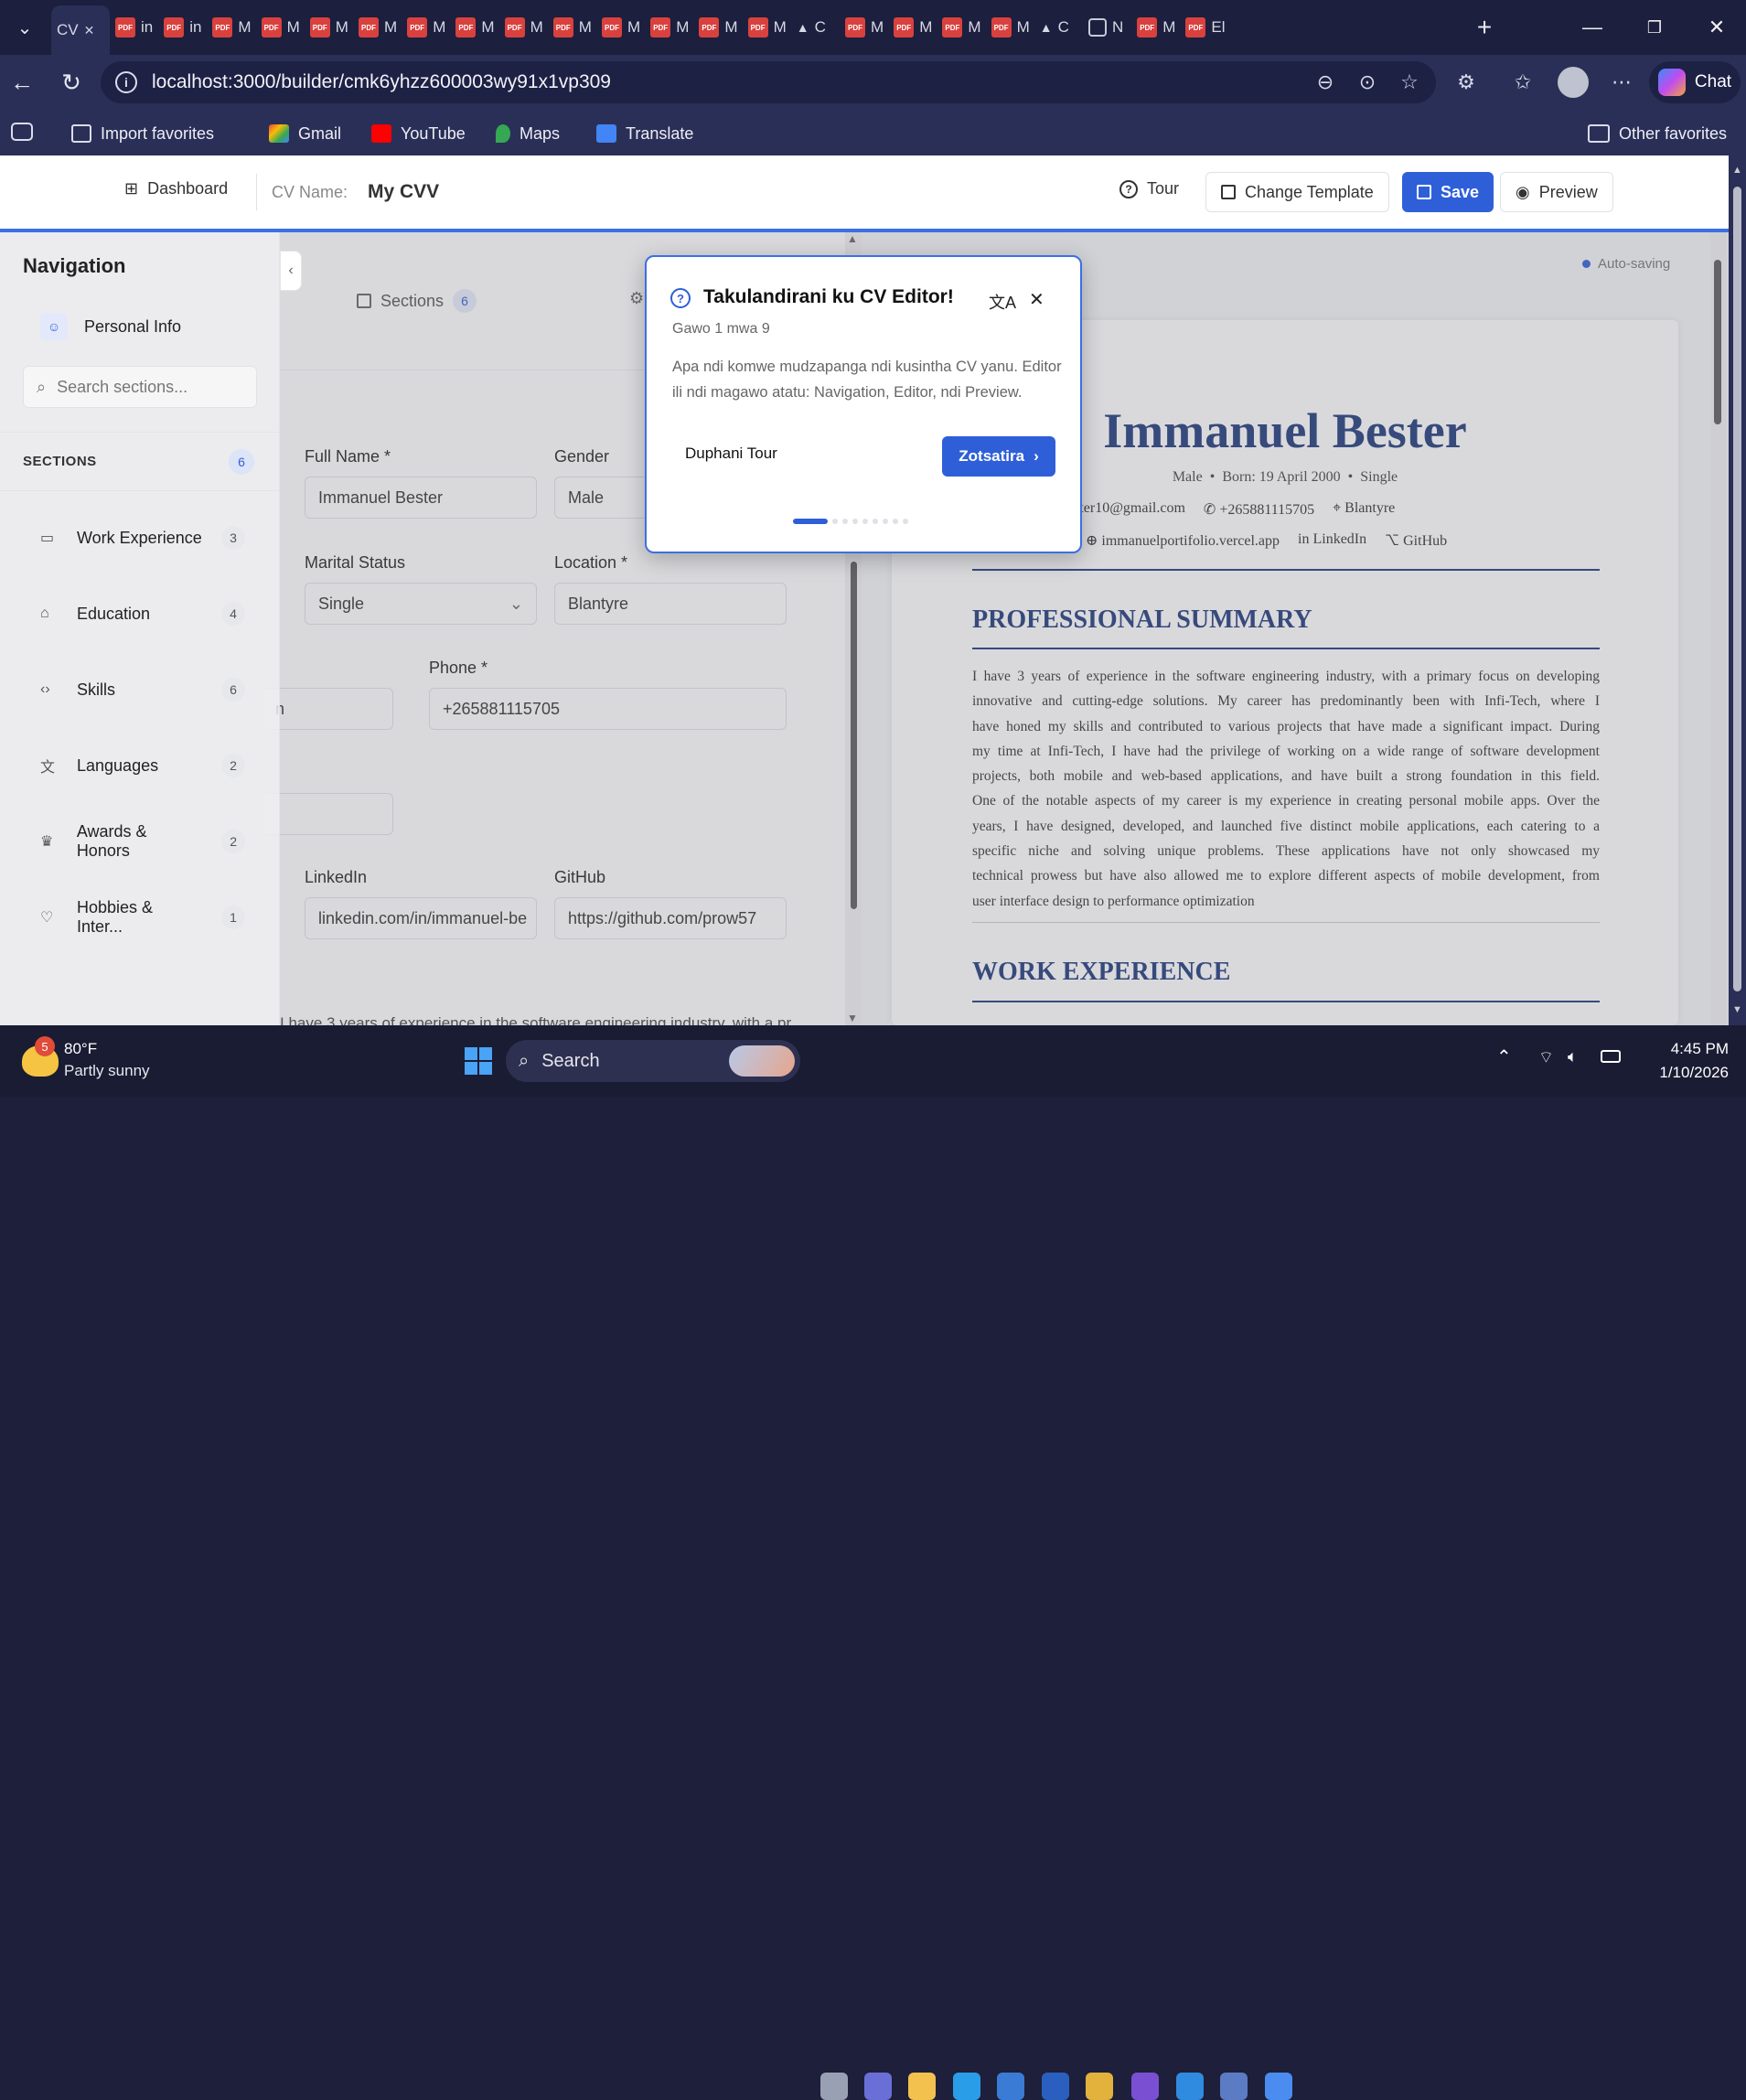 This screenshot has height=2100, width=1746. What do you see at coordinates (1063, 27) in the screenshot?
I see `tab-label: C` at bounding box center [1063, 27].